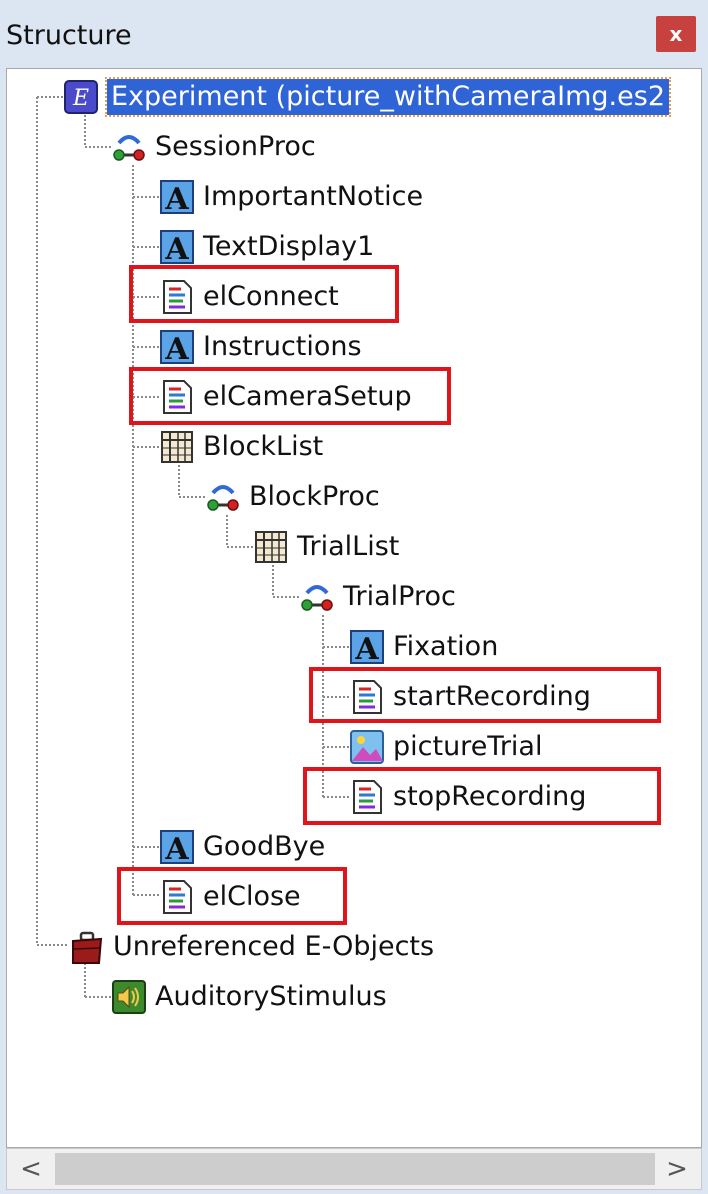  I want to click on tree-node-textdisplay1: A TextDisplay1, so click(266, 247).